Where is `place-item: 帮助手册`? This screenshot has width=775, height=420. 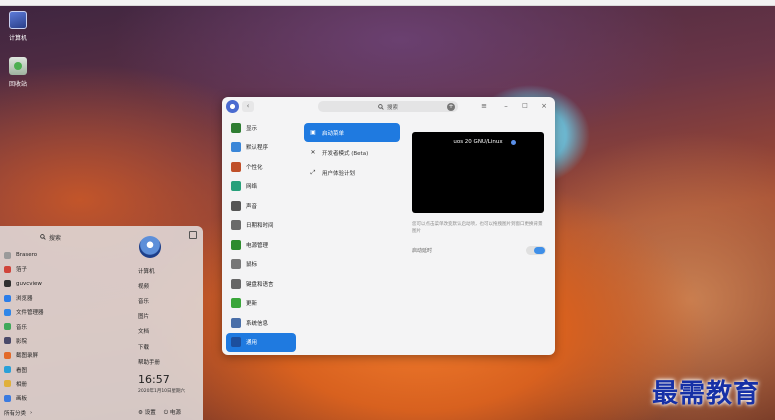
place-item: 帮助手册 is located at coordinates (169, 361).